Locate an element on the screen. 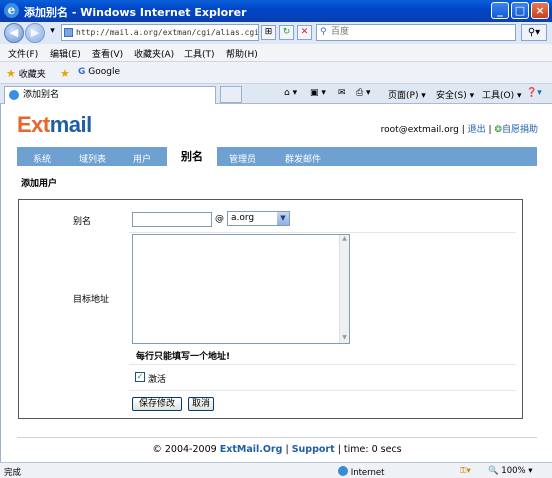 Image resolution: width=552 pixels, height=478 pixels. minimize-button: _ is located at coordinates (500, 10).